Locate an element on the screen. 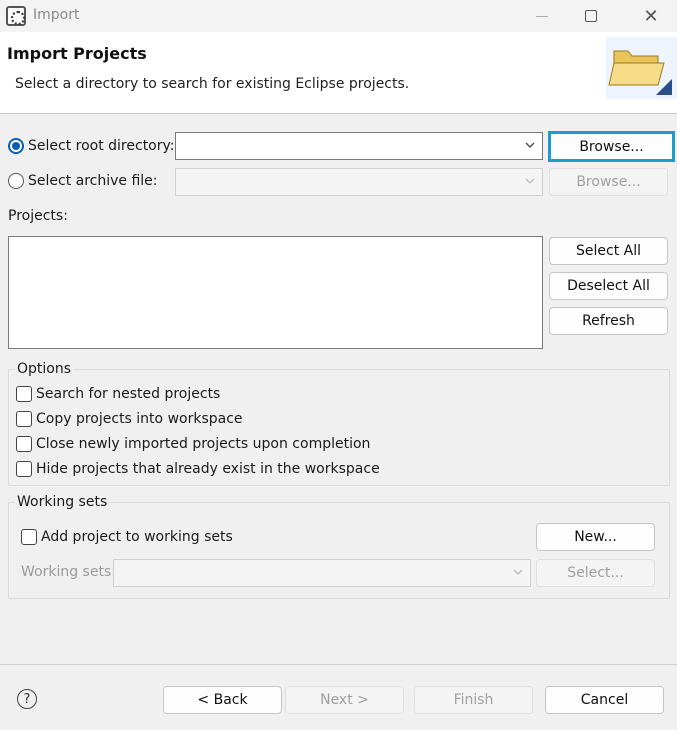  options-group-label: Options is located at coordinates (44, 369).